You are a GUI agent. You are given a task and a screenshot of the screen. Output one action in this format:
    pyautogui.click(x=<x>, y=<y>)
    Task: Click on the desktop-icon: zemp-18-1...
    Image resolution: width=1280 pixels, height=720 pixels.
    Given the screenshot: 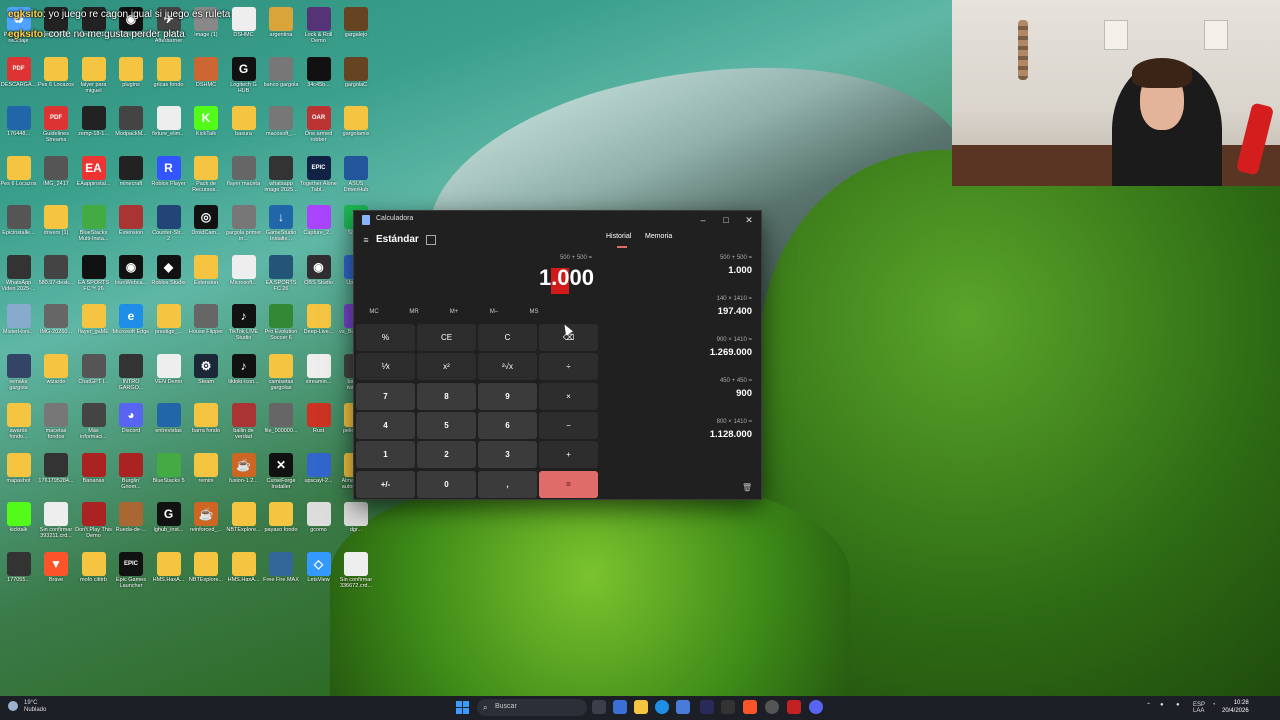 What is the action you would take?
    pyautogui.click(x=93, y=128)
    